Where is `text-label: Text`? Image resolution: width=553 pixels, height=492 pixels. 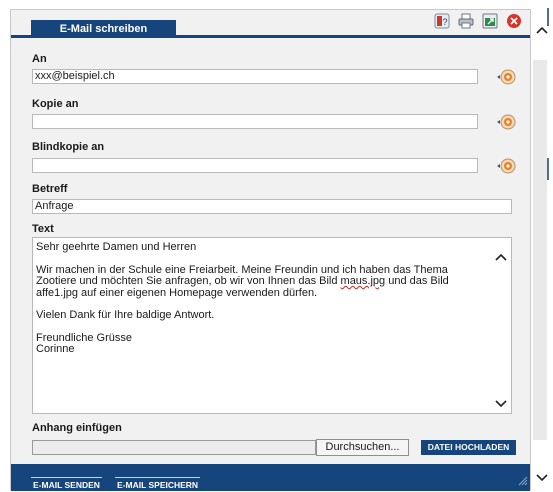
text-label: Text is located at coordinates (43, 229).